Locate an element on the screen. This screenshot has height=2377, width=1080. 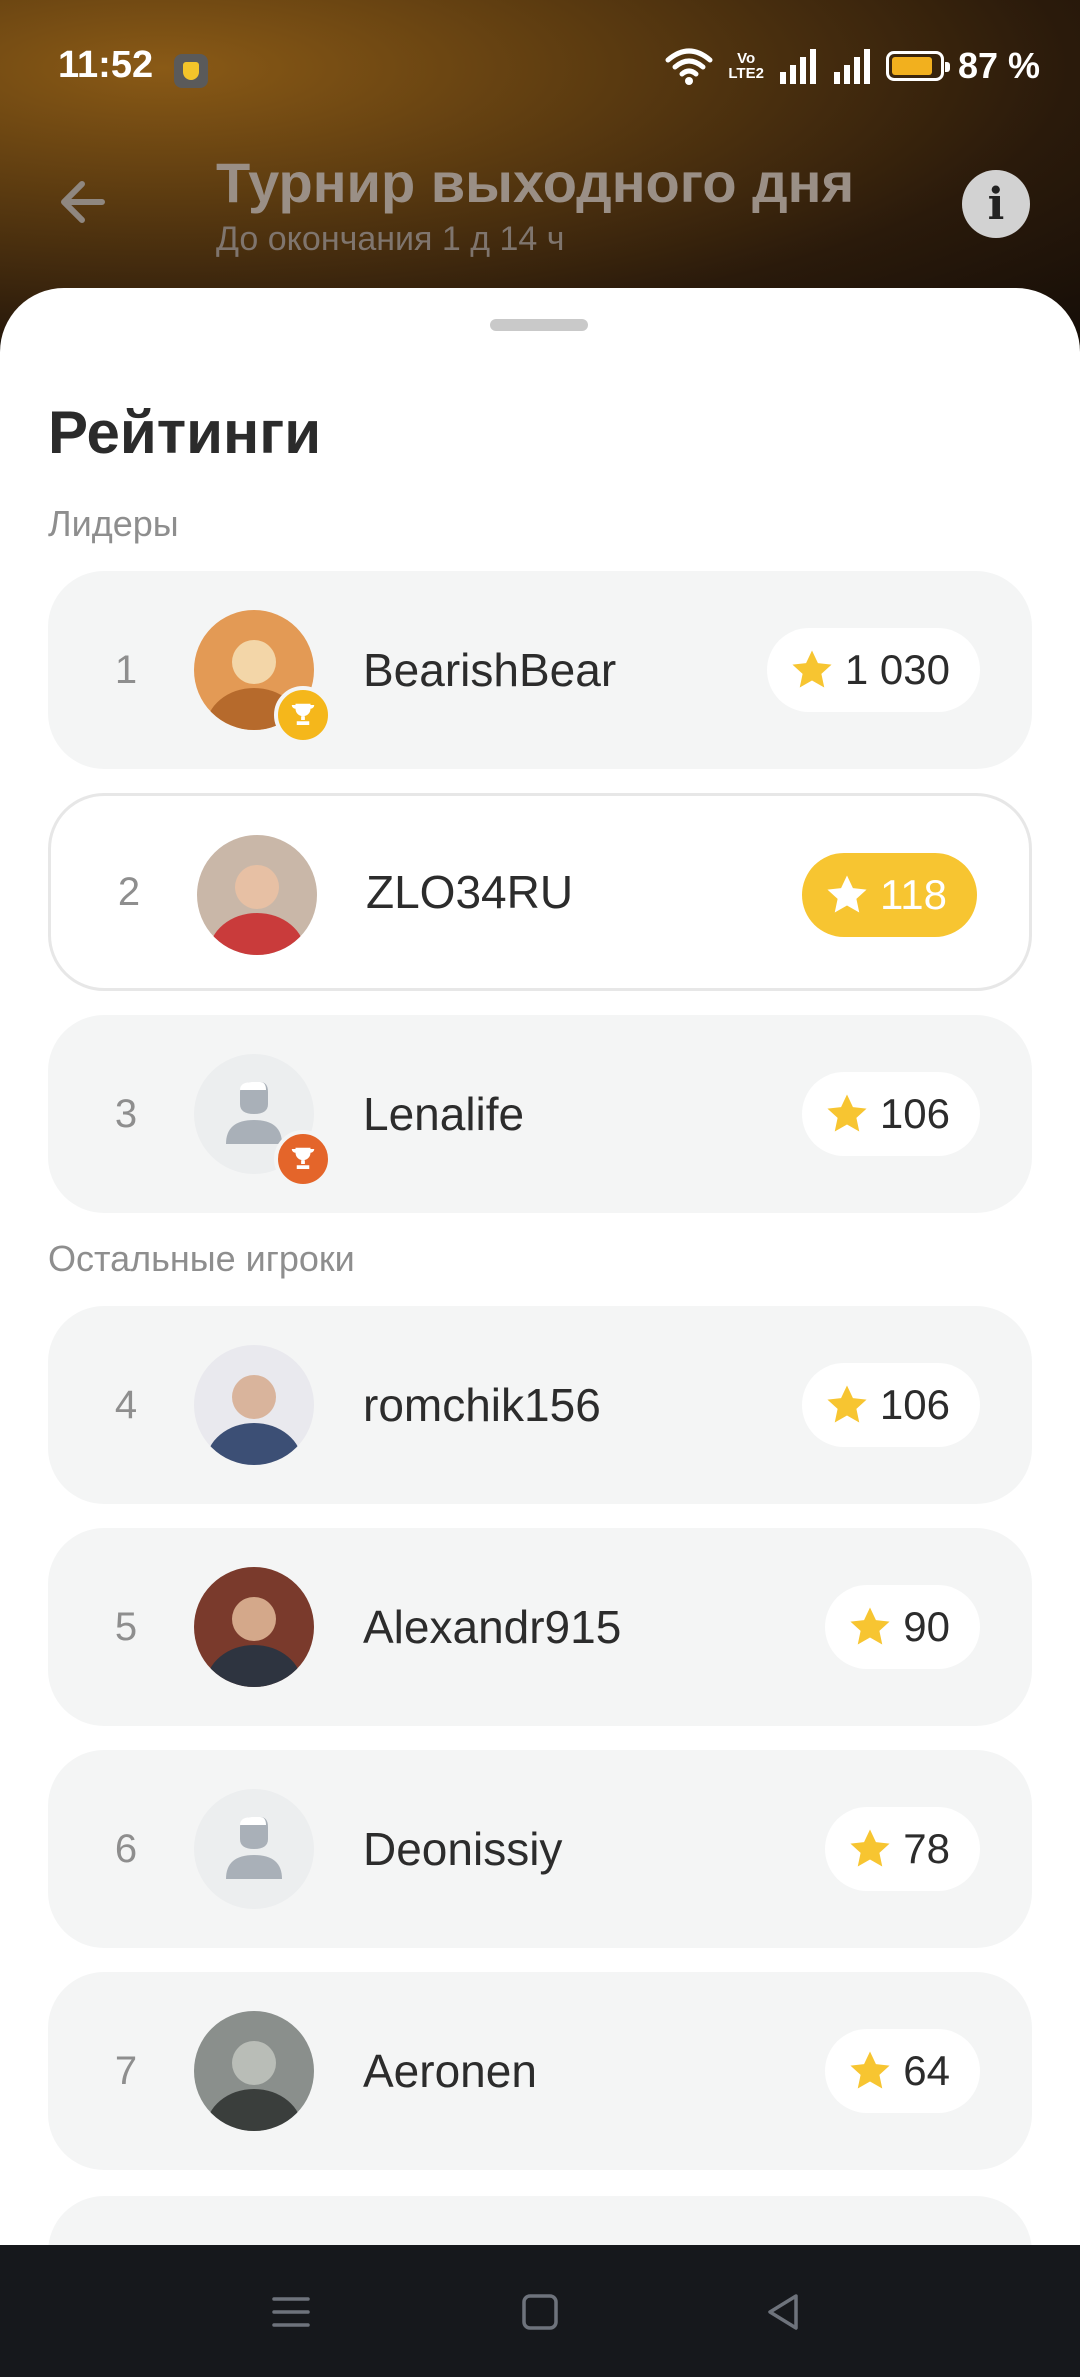
score-value: 64 is located at coordinates (926, 2070).